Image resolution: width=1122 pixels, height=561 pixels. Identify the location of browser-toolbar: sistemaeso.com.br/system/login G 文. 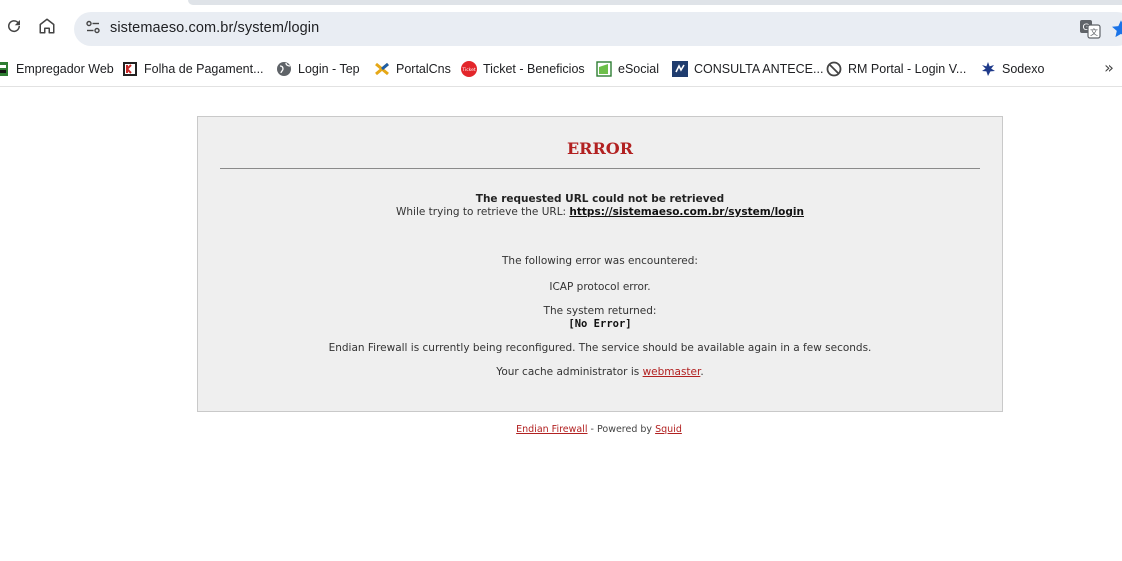
(561, 26).